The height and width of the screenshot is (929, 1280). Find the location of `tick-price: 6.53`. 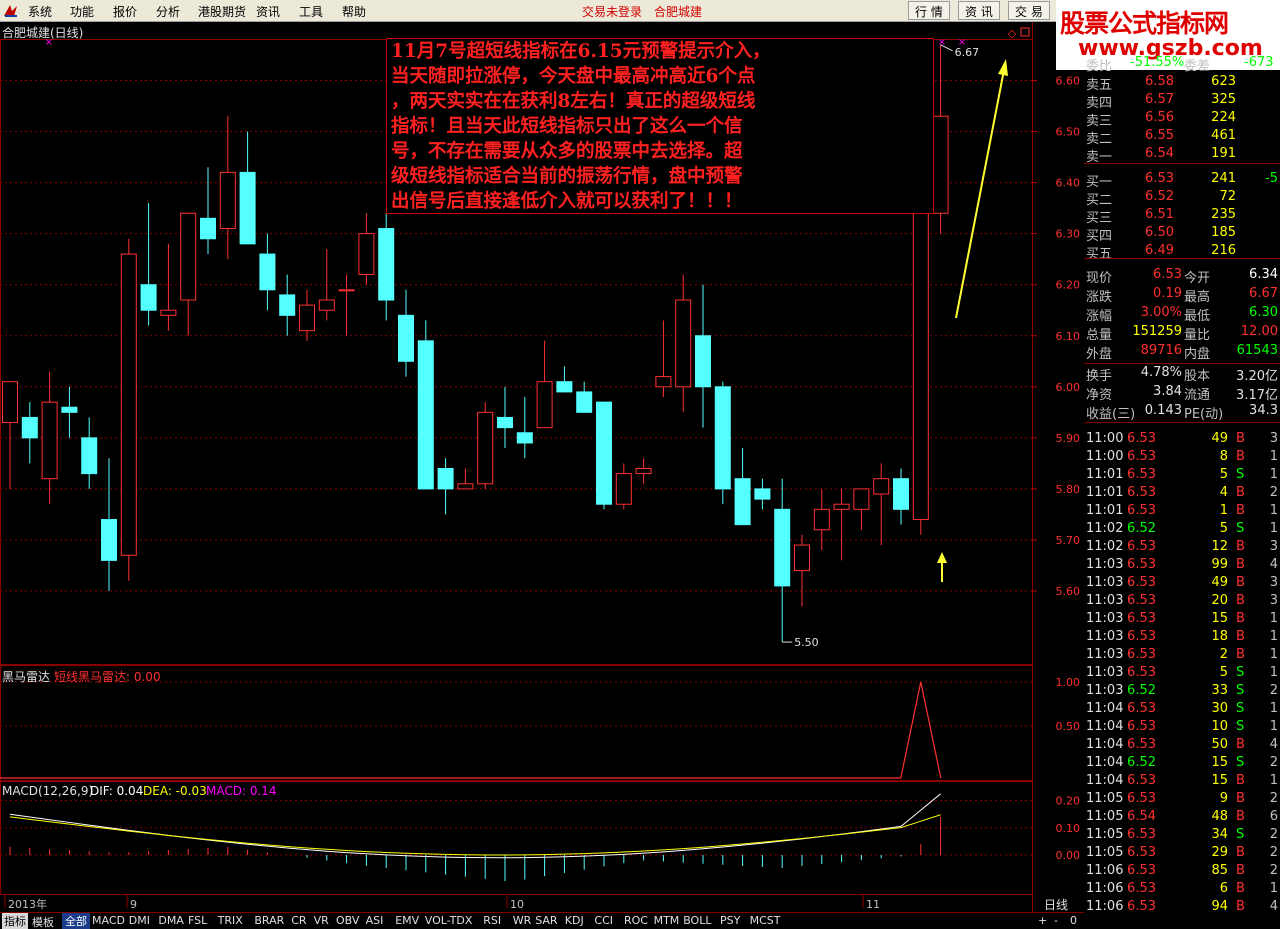

tick-price: 6.53 is located at coordinates (1141, 636).